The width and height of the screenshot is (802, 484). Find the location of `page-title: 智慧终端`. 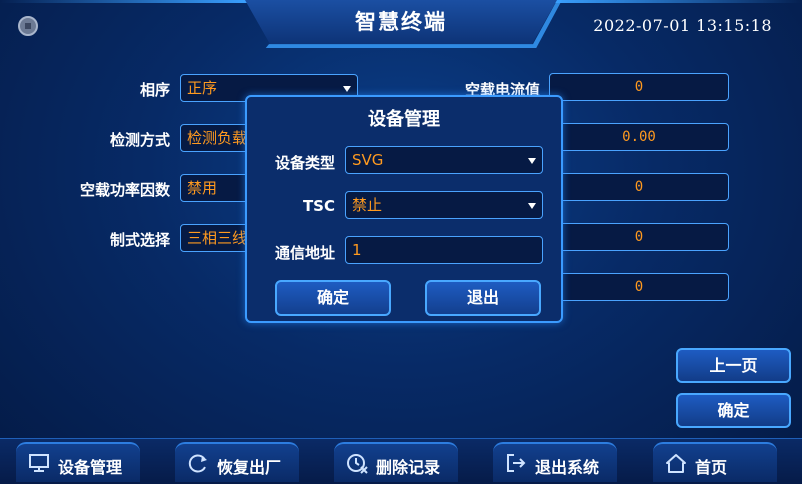

page-title: 智慧终端 is located at coordinates (401, 22).